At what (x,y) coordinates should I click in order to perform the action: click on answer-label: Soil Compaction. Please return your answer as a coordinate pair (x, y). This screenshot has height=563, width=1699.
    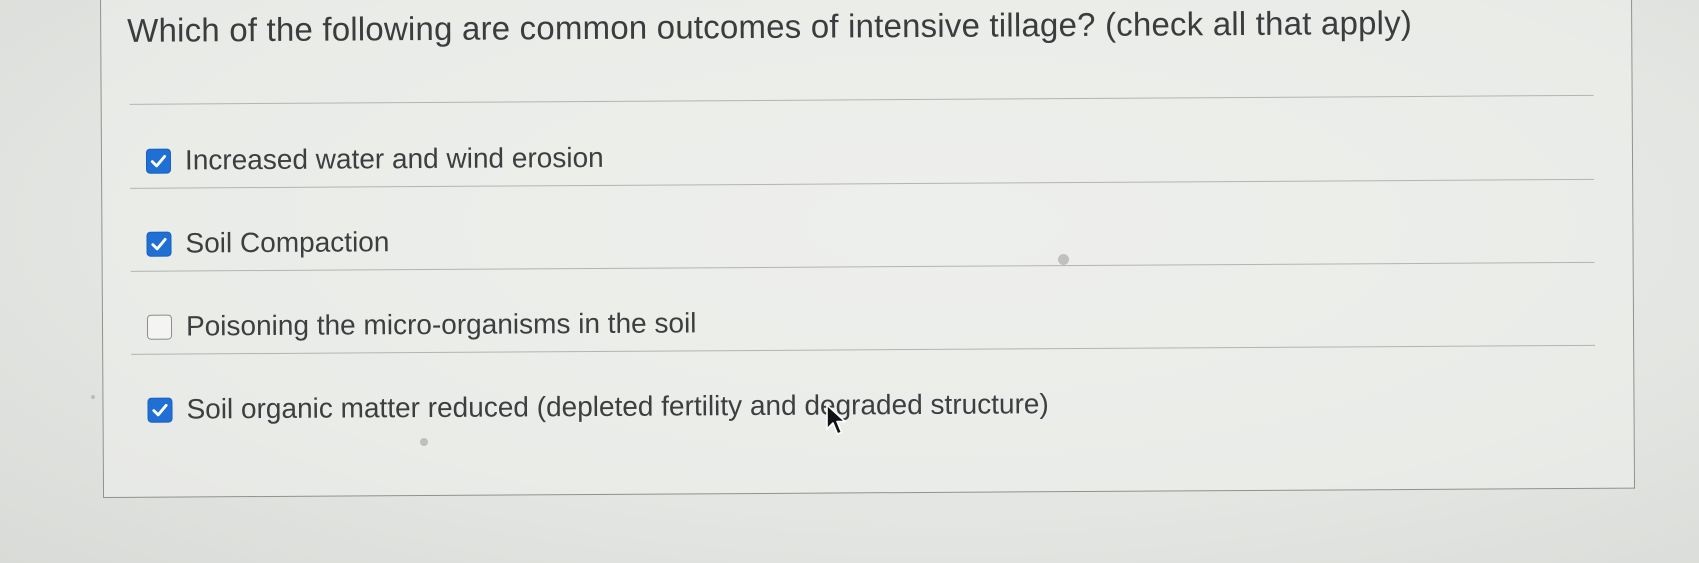
    Looking at the image, I should click on (287, 242).